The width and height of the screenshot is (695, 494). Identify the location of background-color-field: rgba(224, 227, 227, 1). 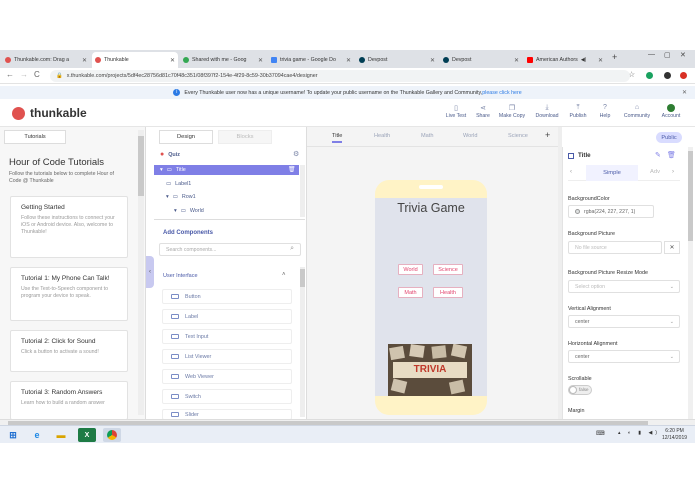
(611, 211).